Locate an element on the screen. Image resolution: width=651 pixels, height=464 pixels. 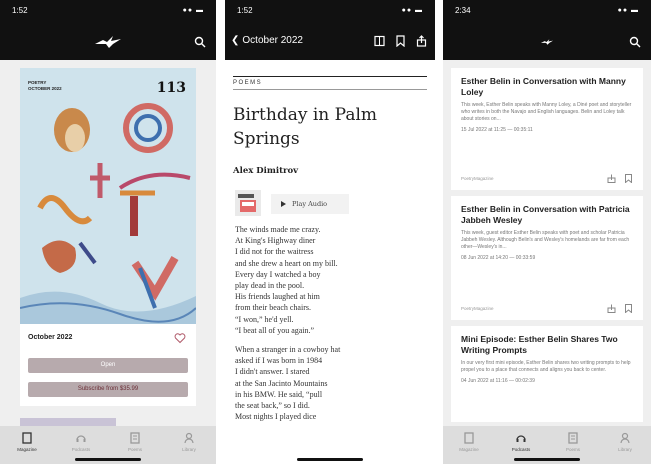
pegasus-logo-icon is located at coordinates (108, 42).